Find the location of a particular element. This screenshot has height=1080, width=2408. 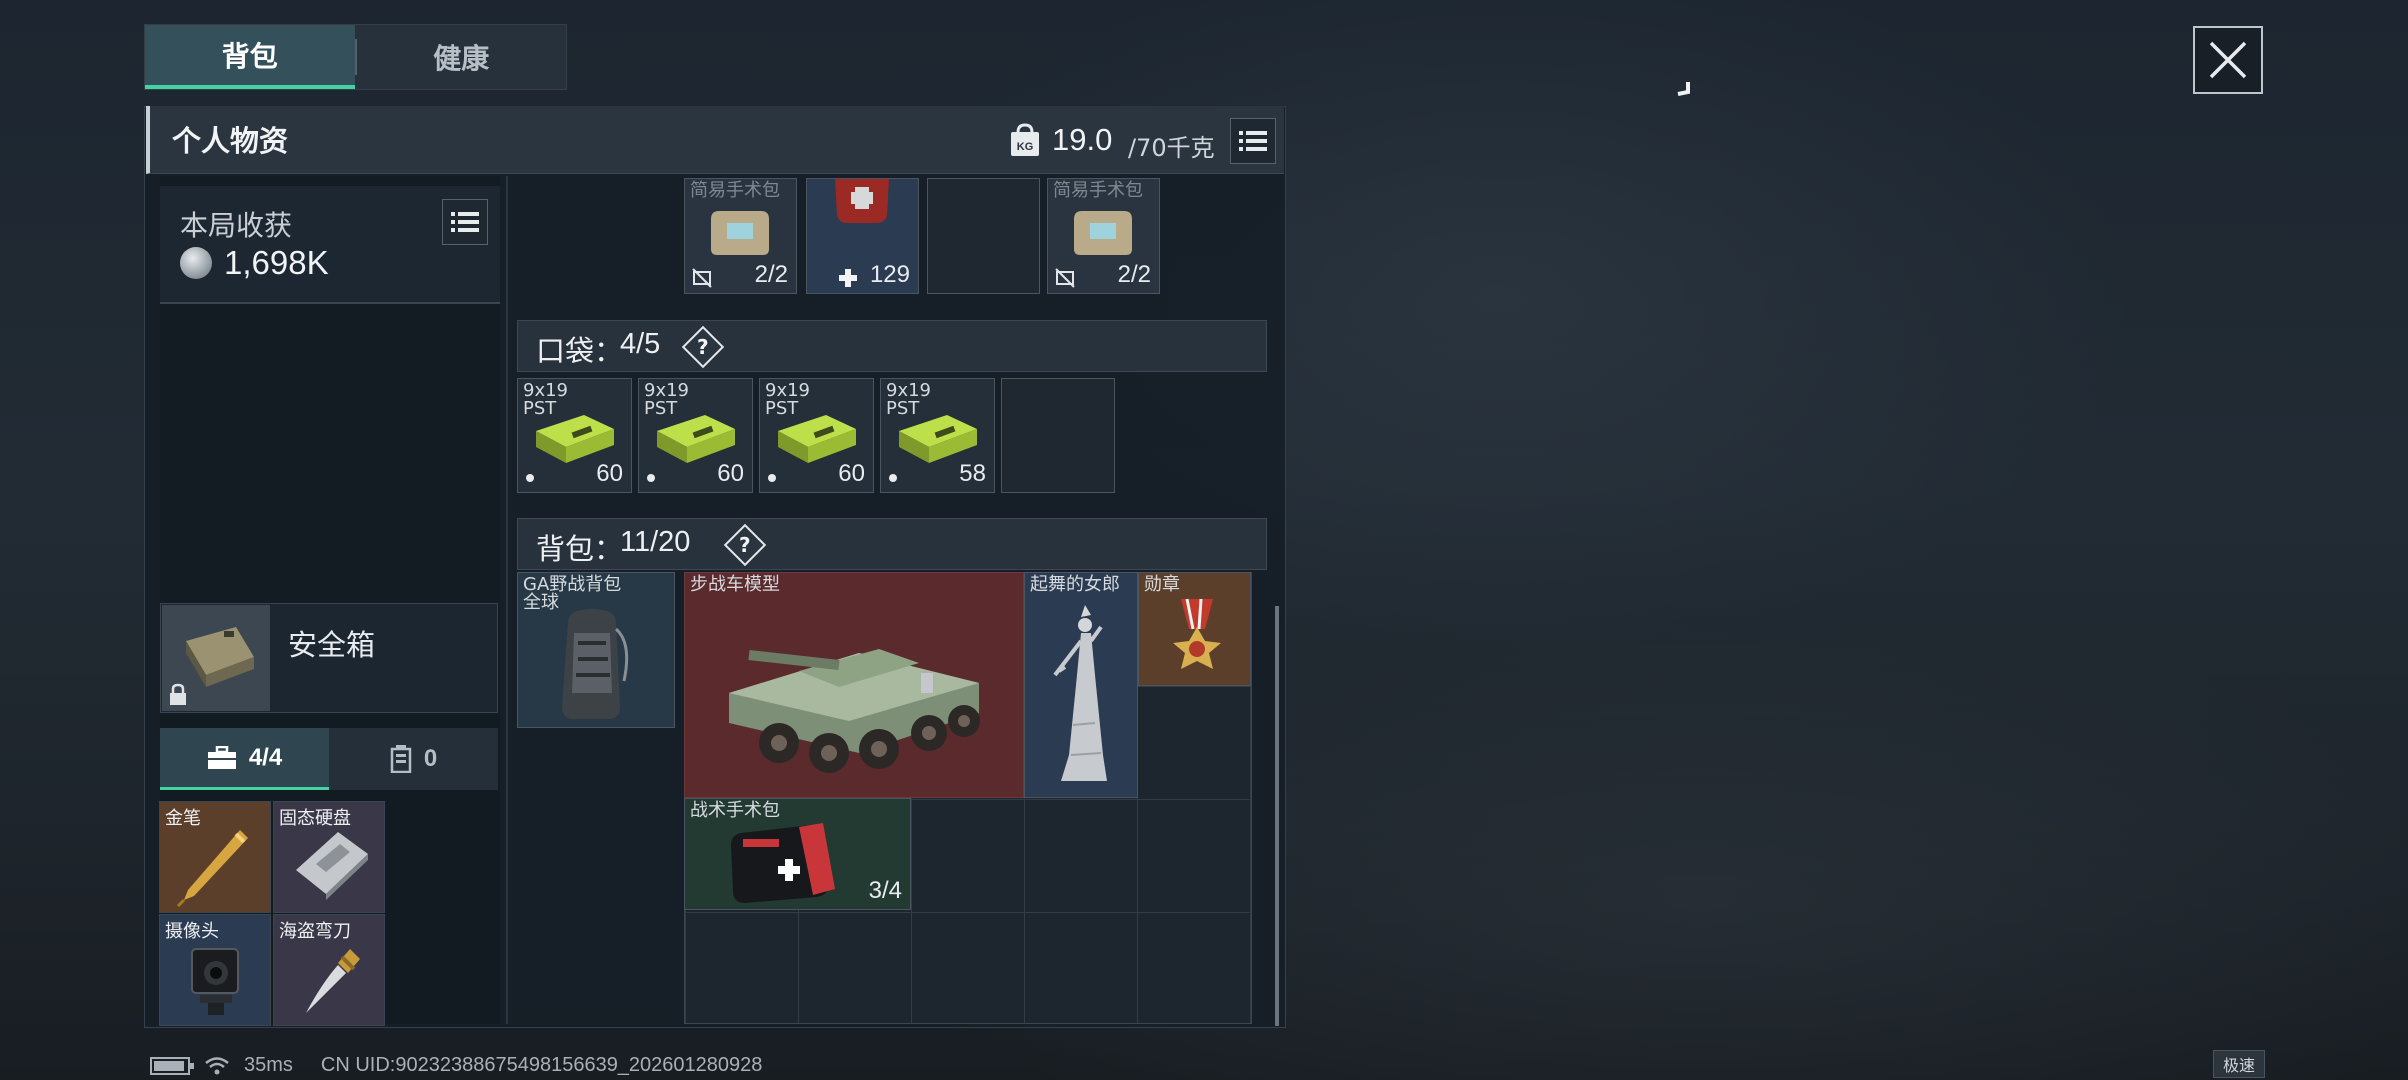

weight-icon: KG is located at coordinates (1025, 139).